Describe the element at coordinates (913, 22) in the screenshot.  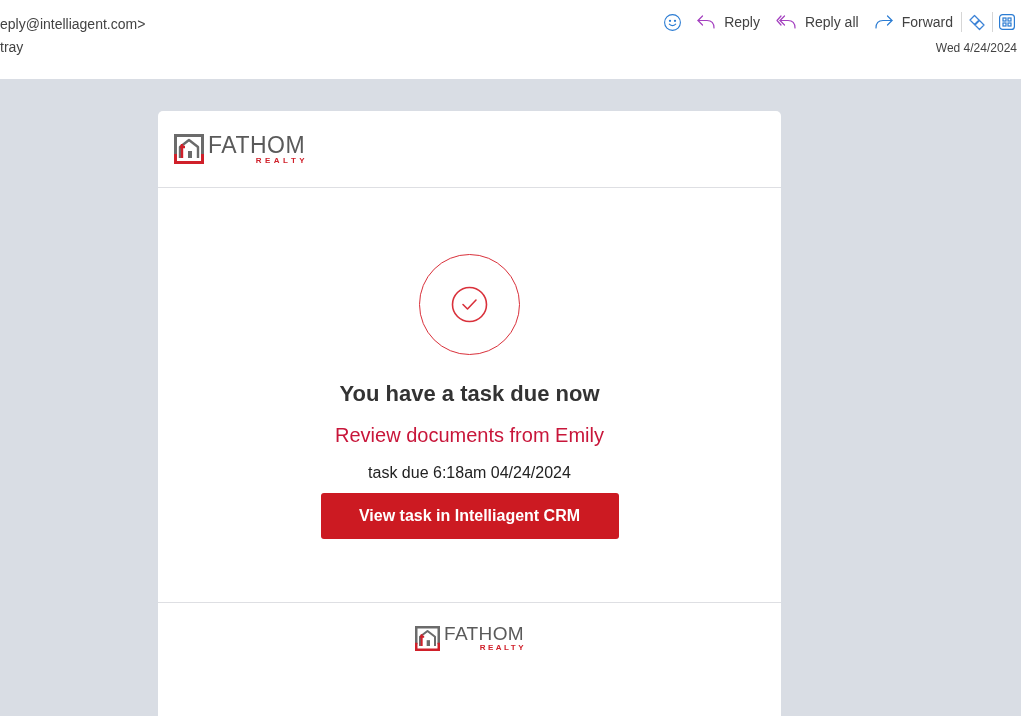
I see `forward-button: Forward` at that location.